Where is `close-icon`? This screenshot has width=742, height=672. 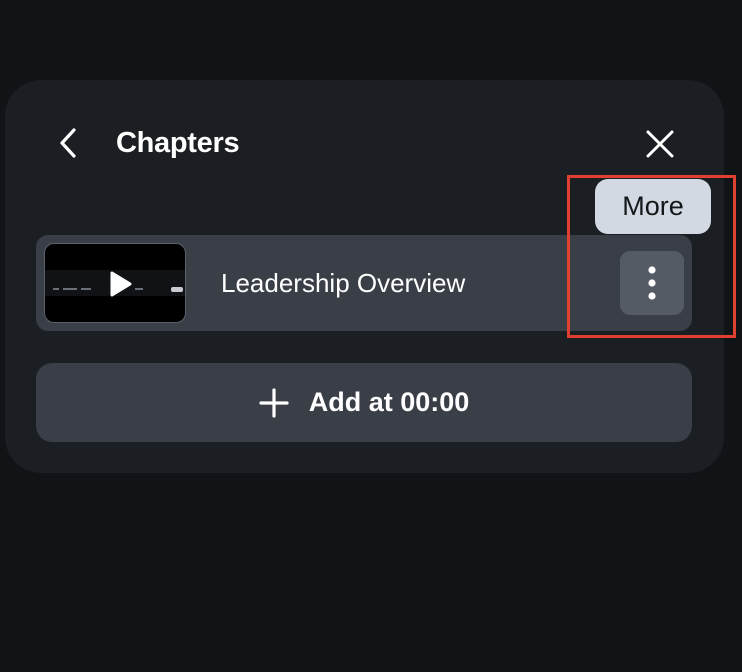
close-icon is located at coordinates (660, 144).